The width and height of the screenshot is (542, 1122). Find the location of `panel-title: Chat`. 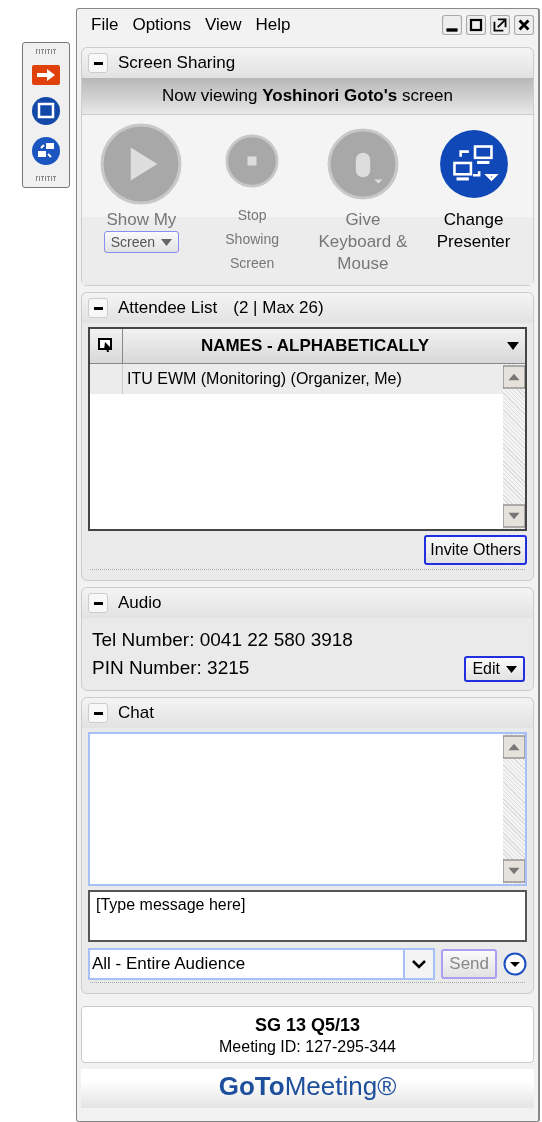

panel-title: Chat is located at coordinates (136, 713).